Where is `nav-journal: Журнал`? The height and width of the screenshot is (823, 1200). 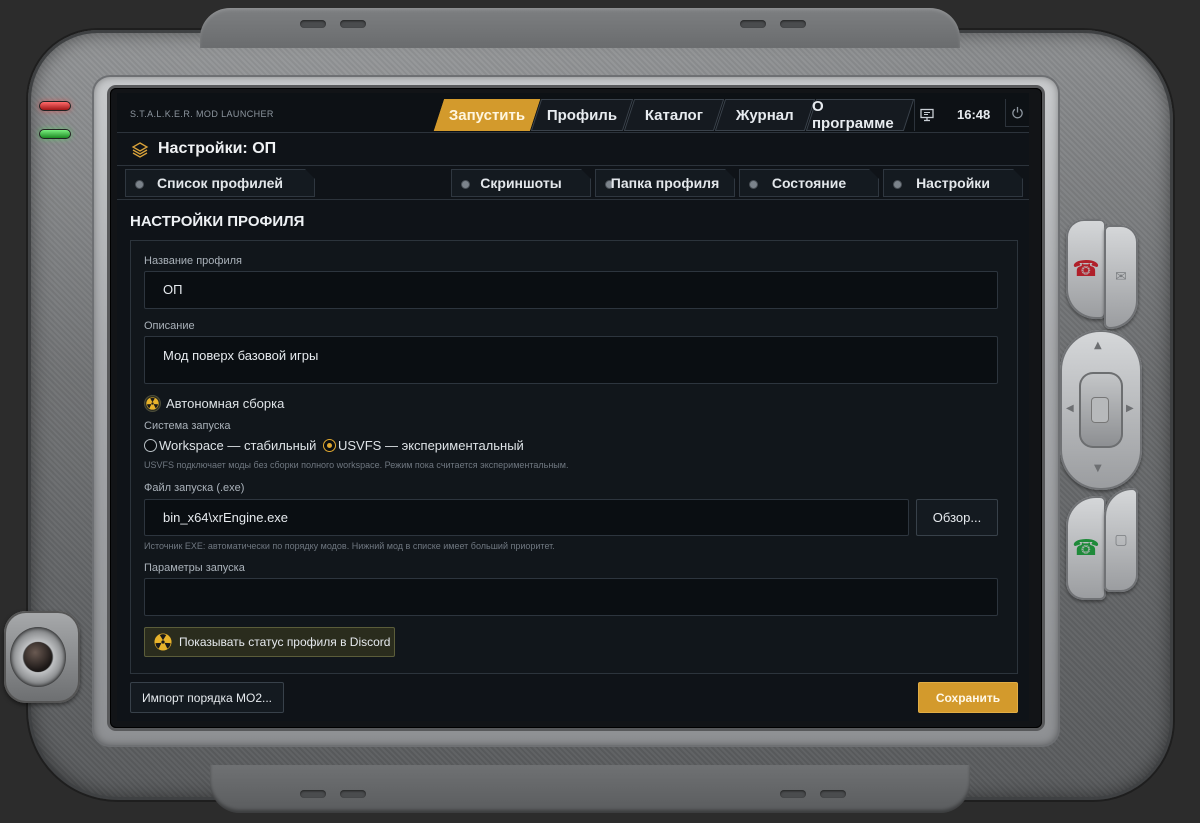 nav-journal: Журнал is located at coordinates (765, 115).